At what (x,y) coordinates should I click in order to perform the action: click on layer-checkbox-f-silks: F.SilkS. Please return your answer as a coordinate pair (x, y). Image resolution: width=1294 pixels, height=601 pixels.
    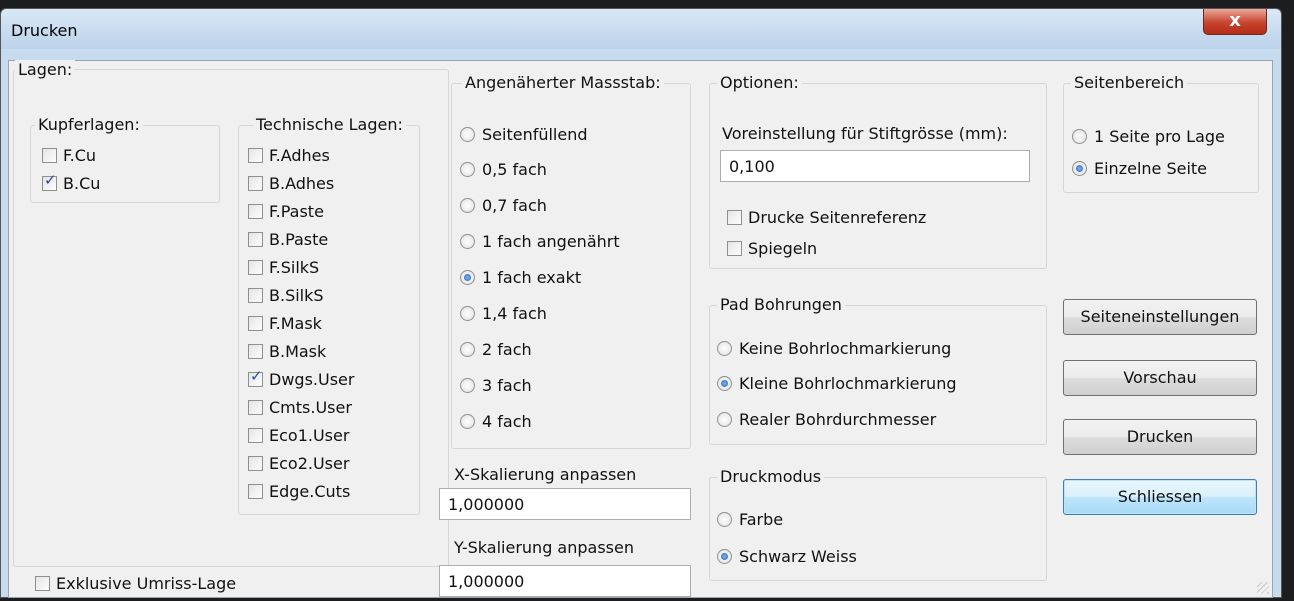
    Looking at the image, I should click on (283, 267).